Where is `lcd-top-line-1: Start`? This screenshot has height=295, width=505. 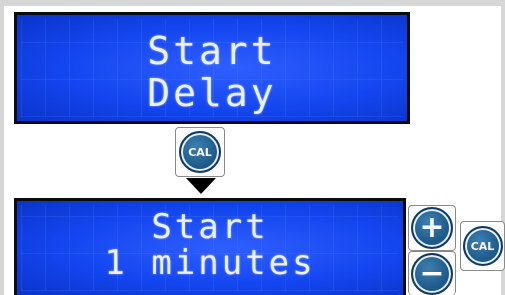 lcd-top-line-1: Start is located at coordinates (212, 51).